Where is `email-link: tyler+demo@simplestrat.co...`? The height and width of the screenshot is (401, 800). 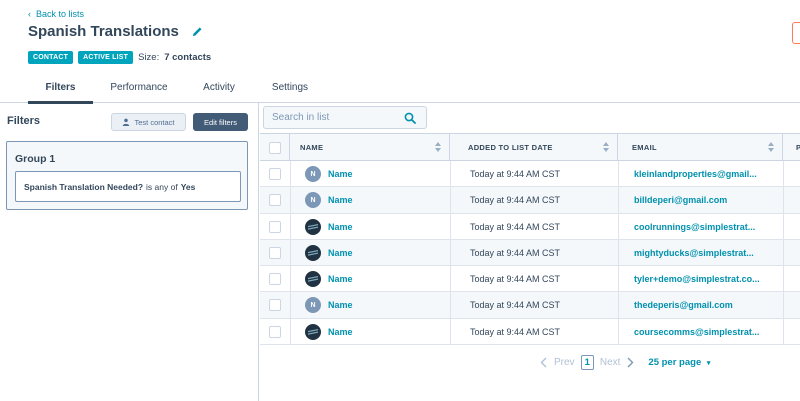
email-link: tyler+demo@simplestrat.co... is located at coordinates (697, 279).